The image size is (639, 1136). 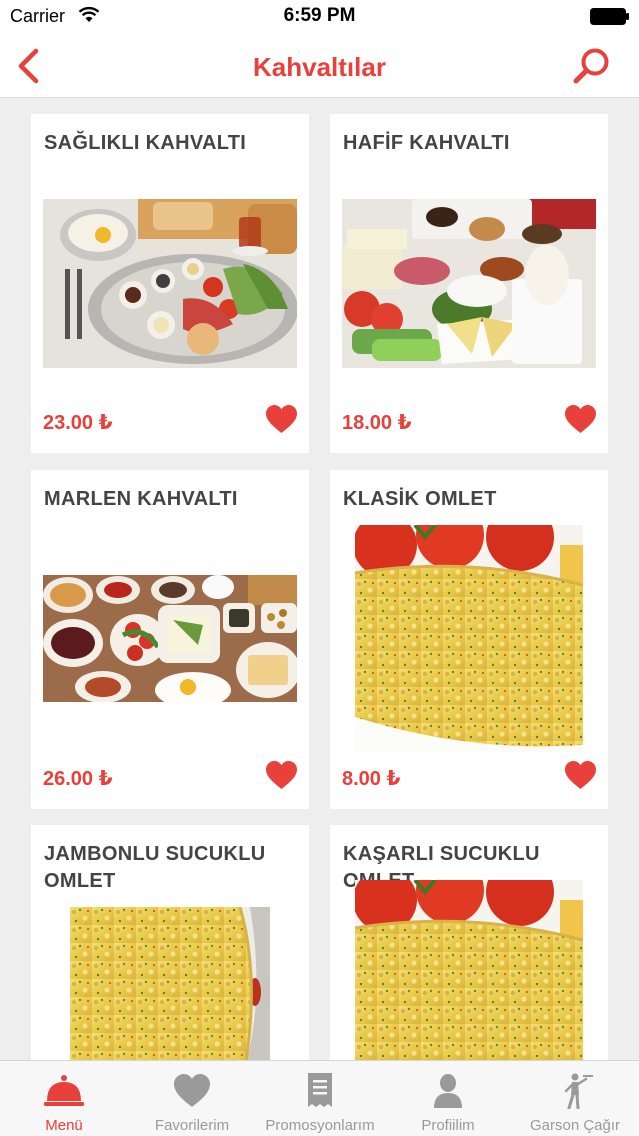 What do you see at coordinates (578, 1091) in the screenshot?
I see `waiter-icon` at bounding box center [578, 1091].